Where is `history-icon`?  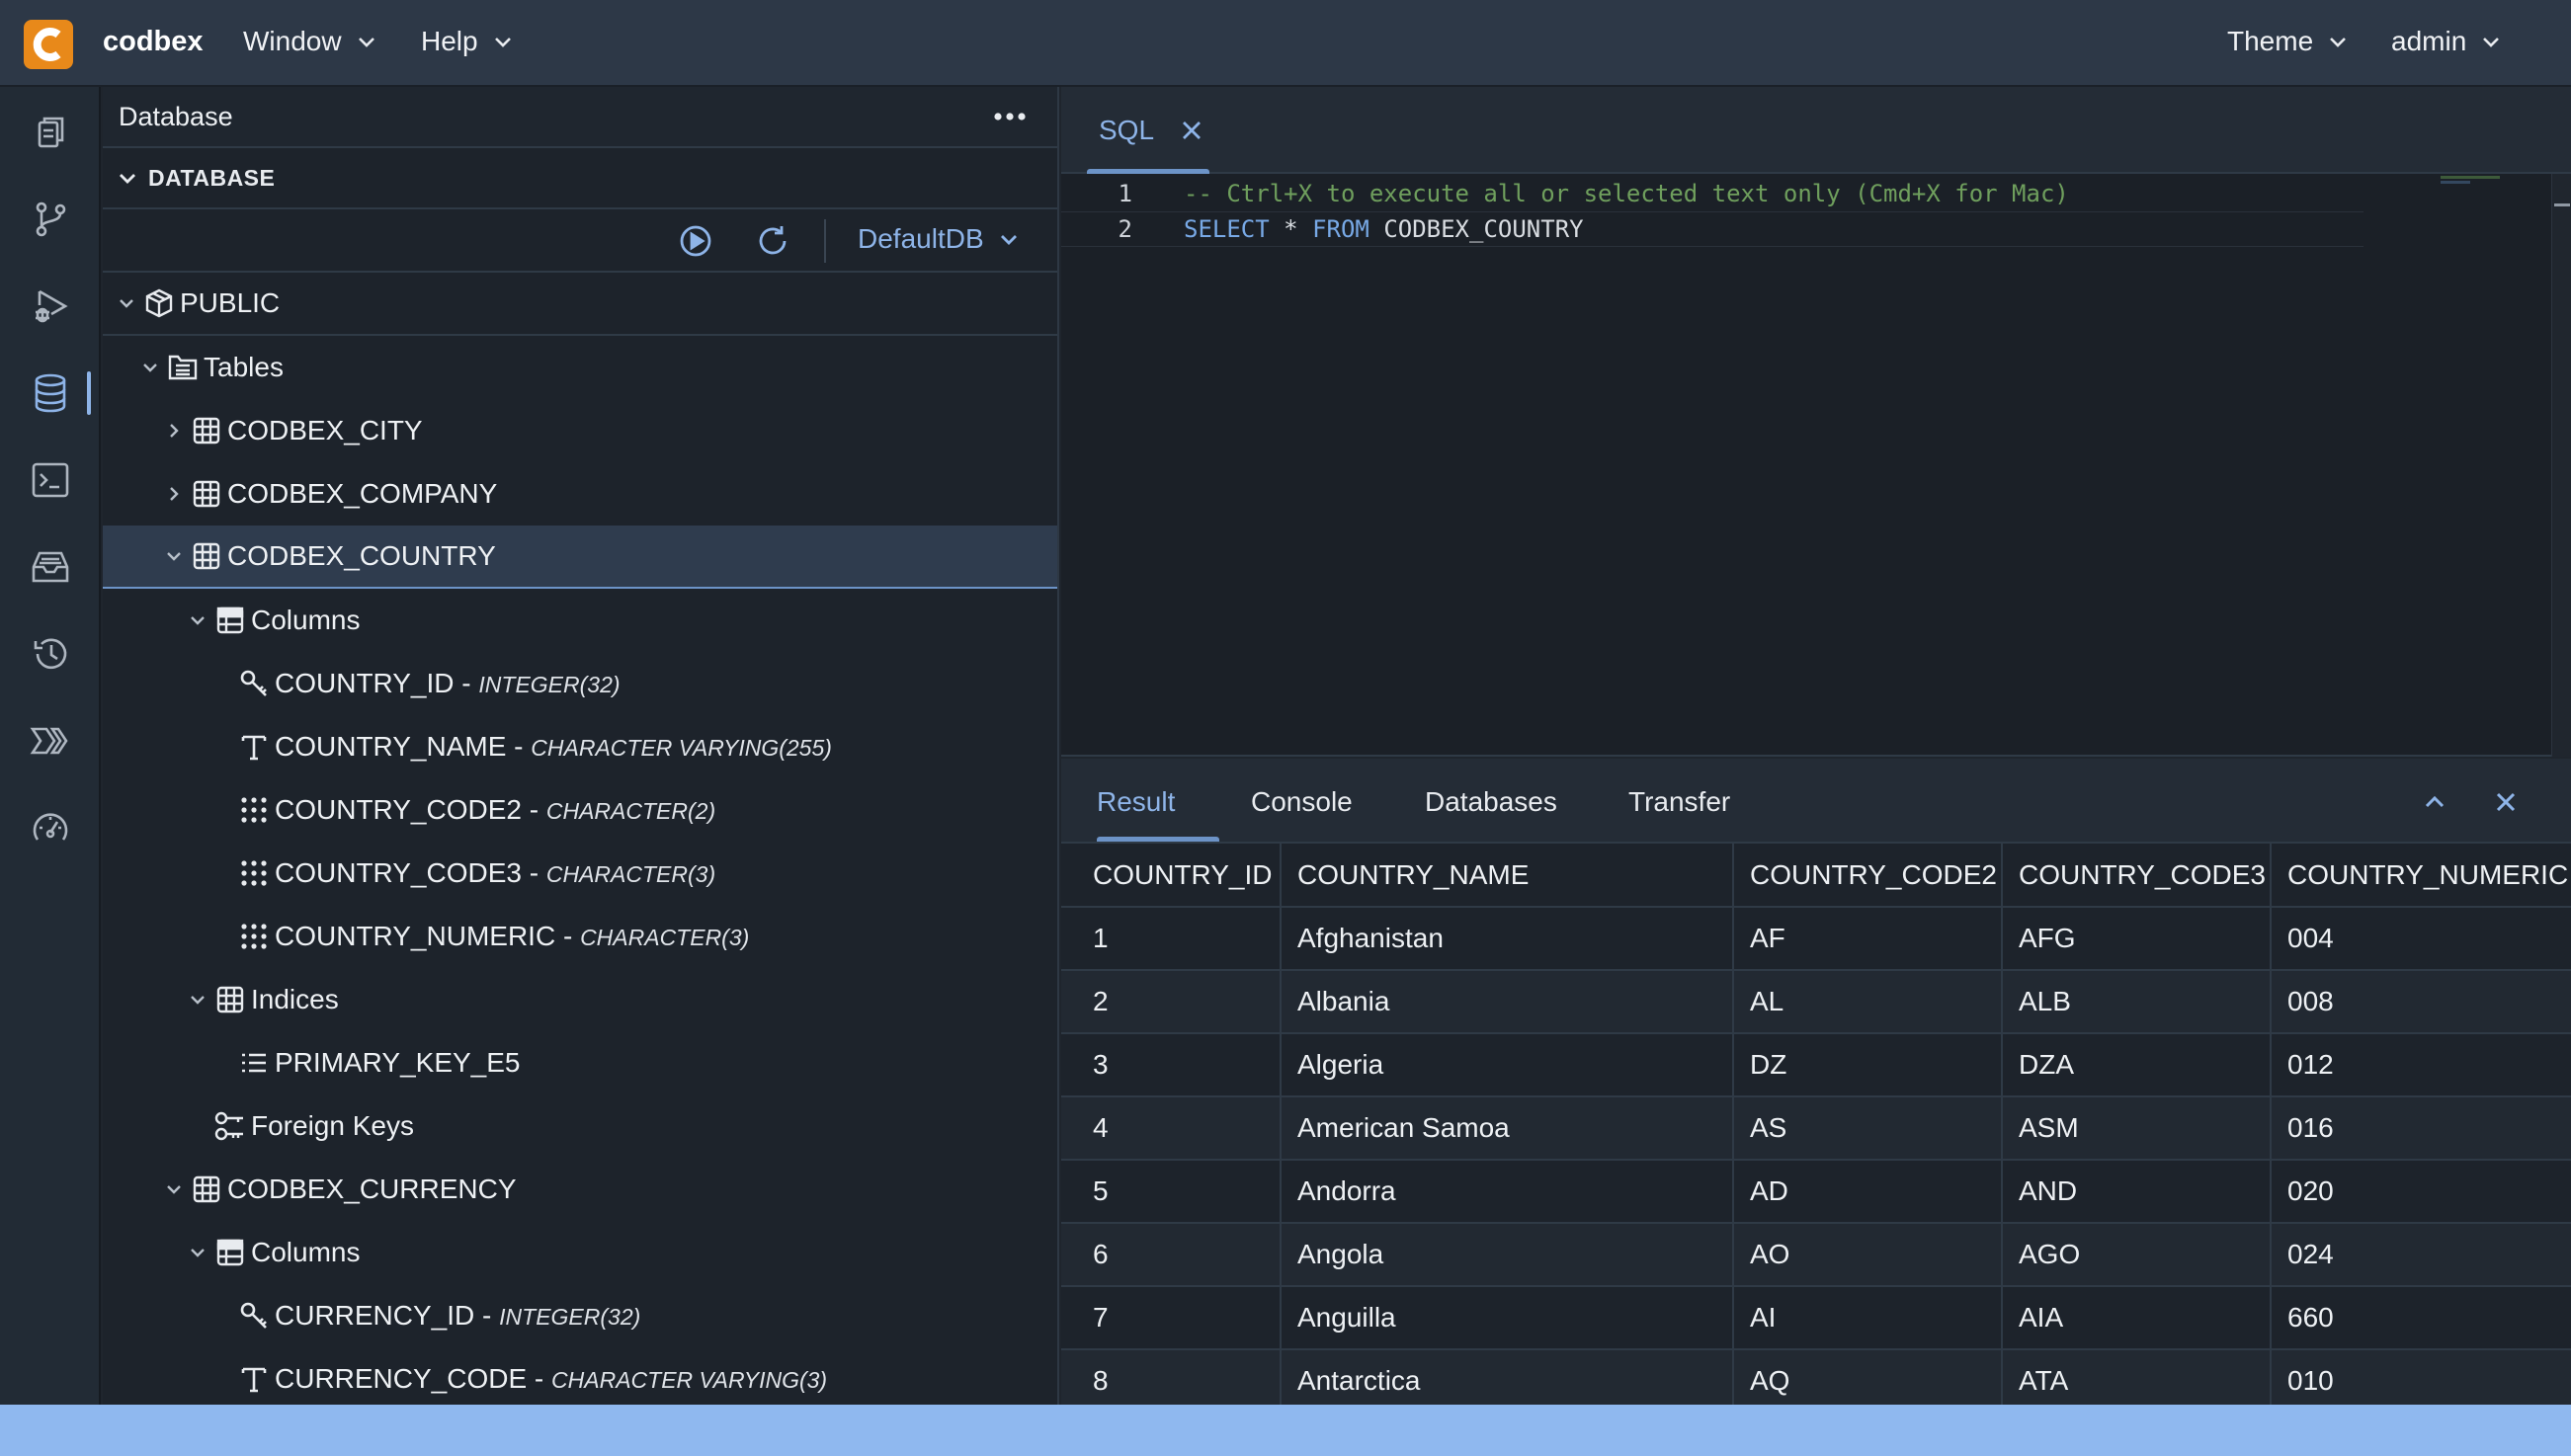
history-icon is located at coordinates (50, 653).